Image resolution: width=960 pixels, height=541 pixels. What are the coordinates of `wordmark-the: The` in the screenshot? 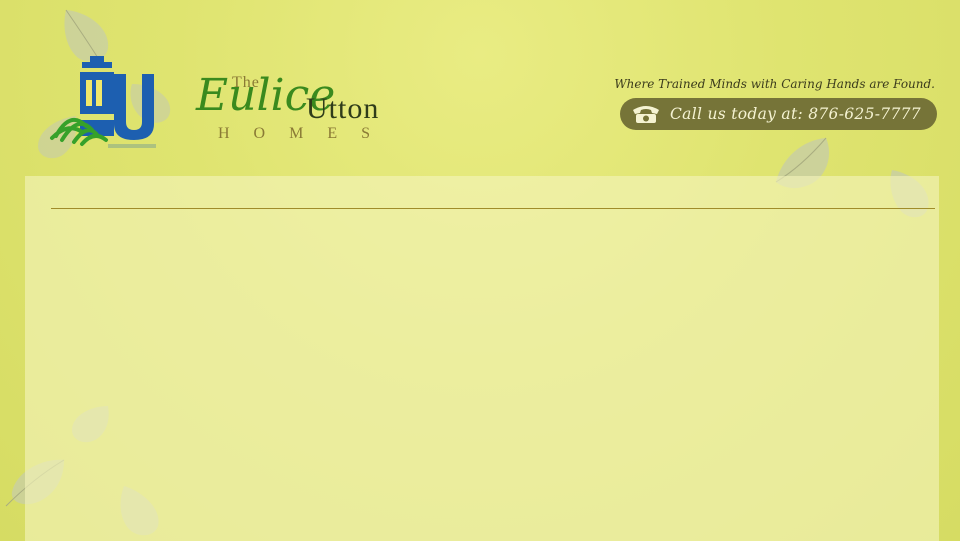 It's located at (246, 82).